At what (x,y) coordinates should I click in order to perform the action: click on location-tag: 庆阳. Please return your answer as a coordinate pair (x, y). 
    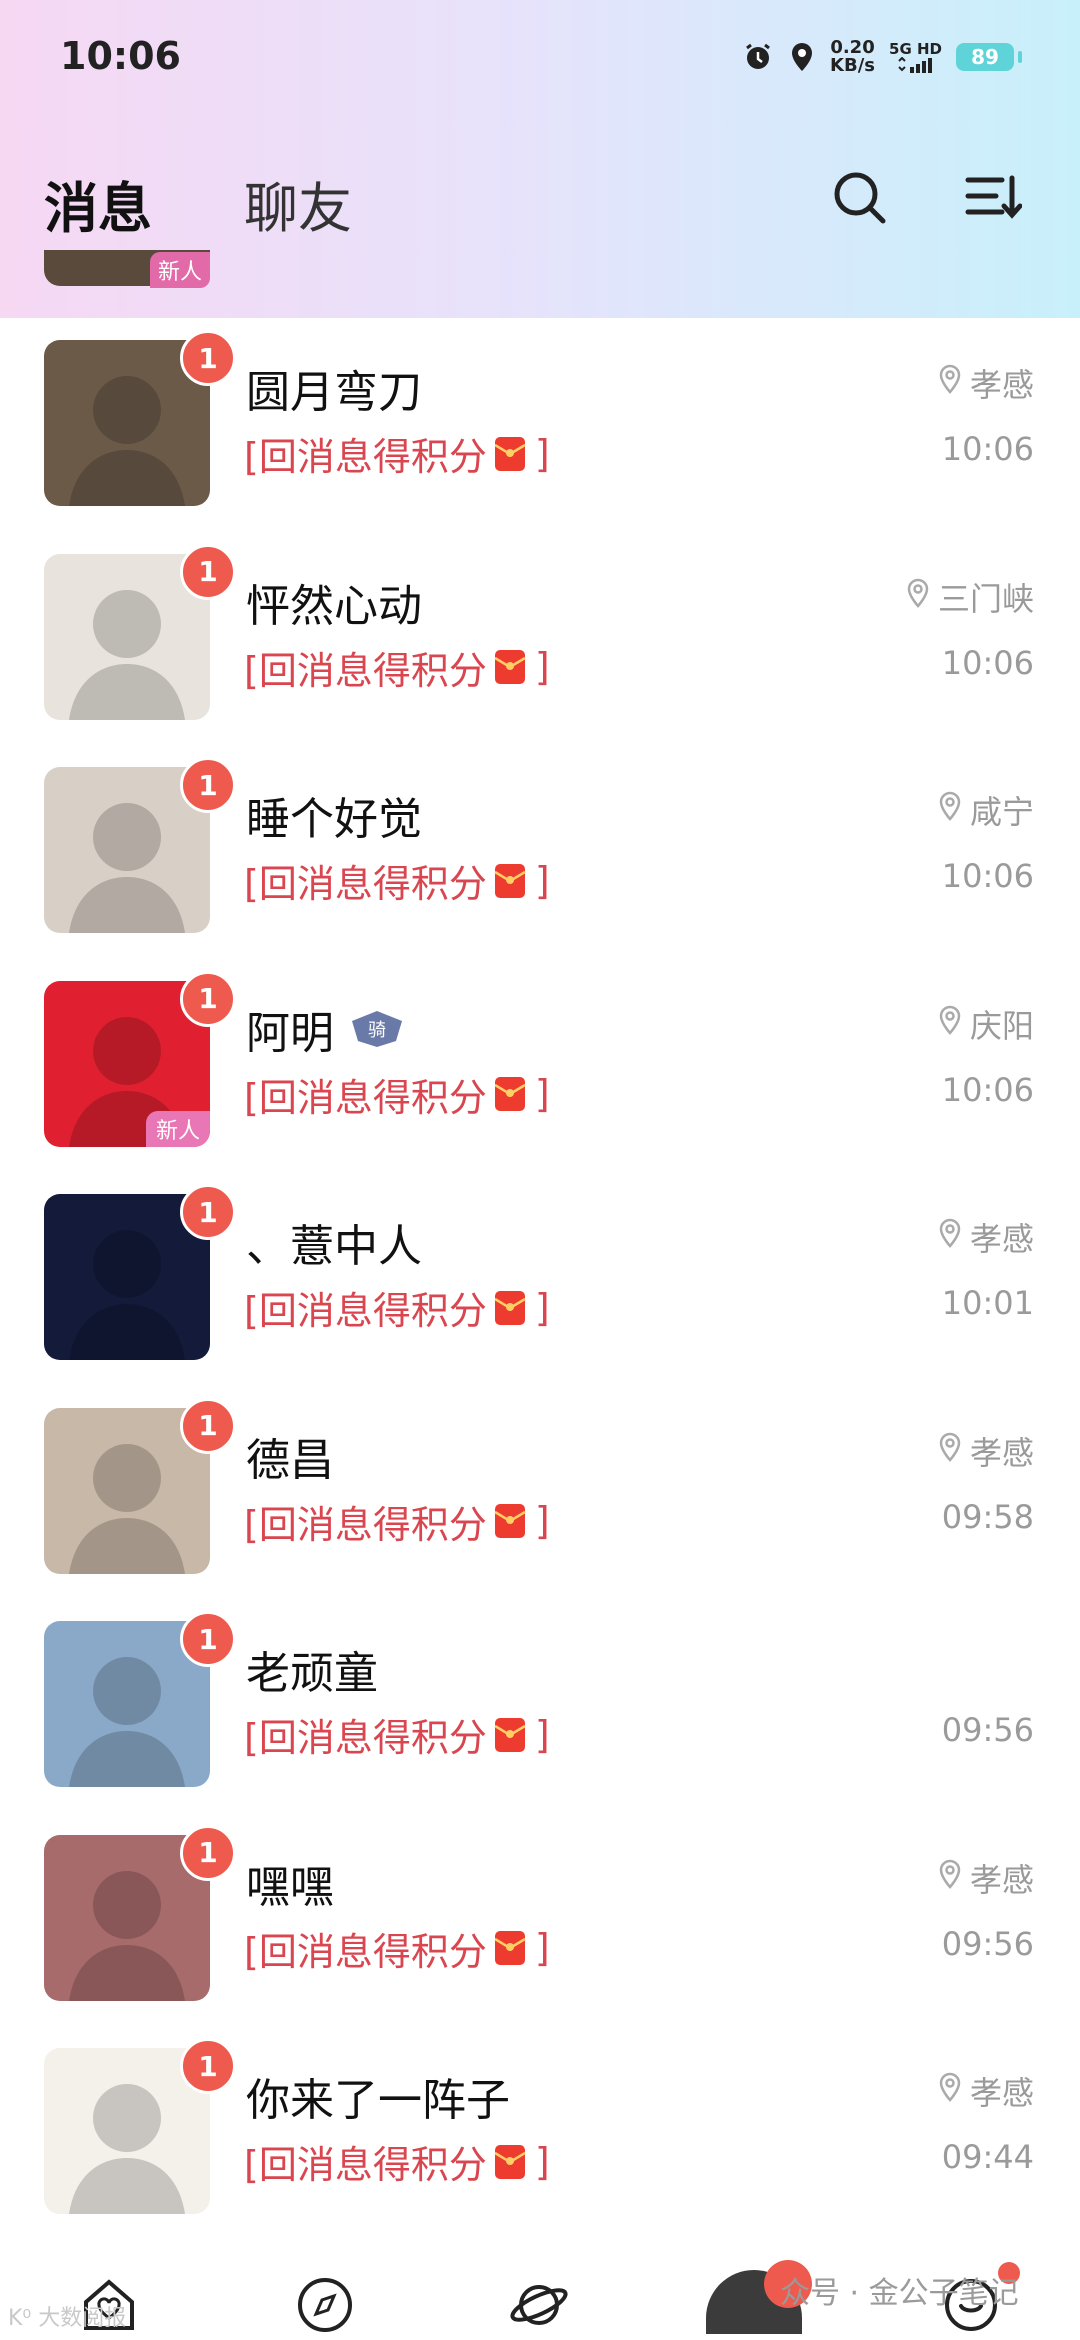
    Looking at the image, I should click on (986, 1024).